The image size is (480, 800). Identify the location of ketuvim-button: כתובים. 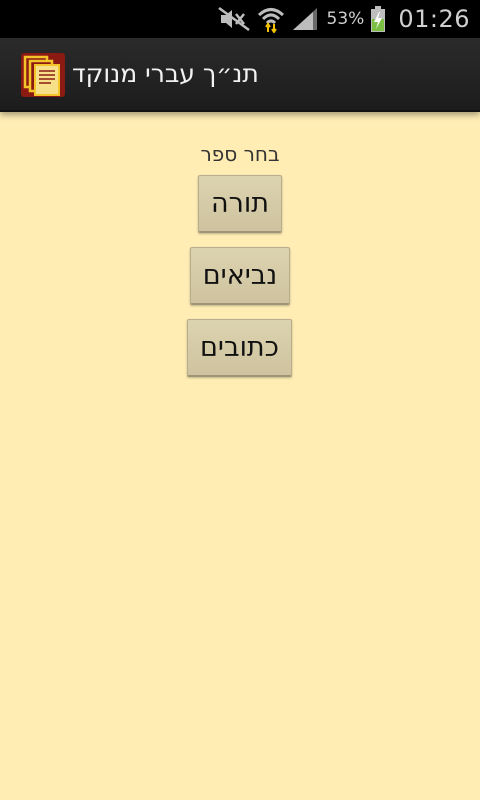
(239, 348).